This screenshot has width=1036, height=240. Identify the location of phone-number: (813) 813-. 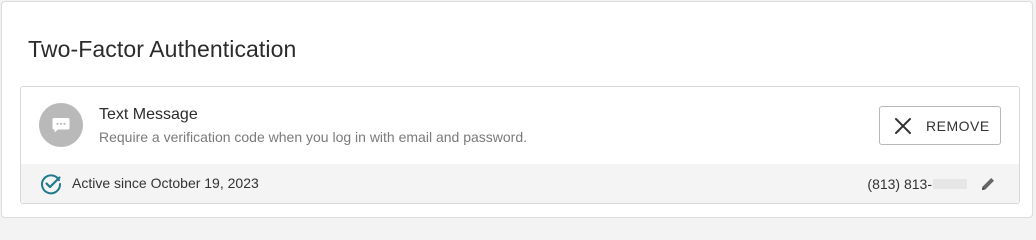
(932, 184).